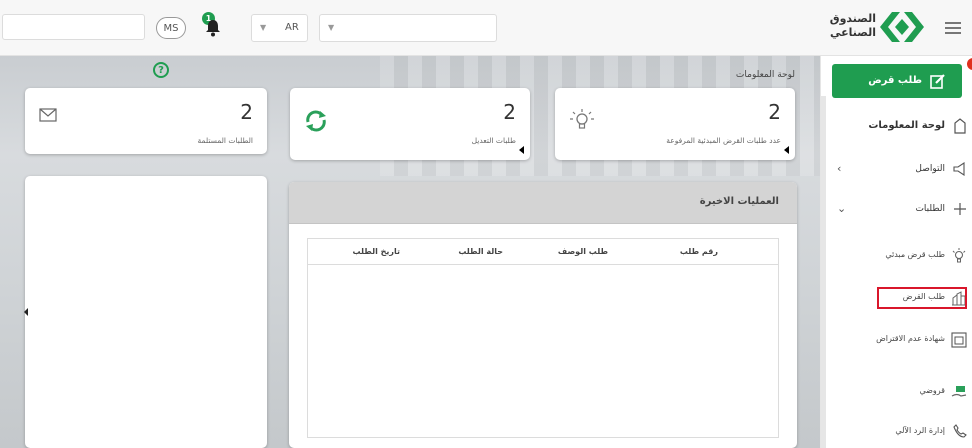  Describe the element at coordinates (408, 28) in the screenshot. I see `page-select: ▼` at that location.